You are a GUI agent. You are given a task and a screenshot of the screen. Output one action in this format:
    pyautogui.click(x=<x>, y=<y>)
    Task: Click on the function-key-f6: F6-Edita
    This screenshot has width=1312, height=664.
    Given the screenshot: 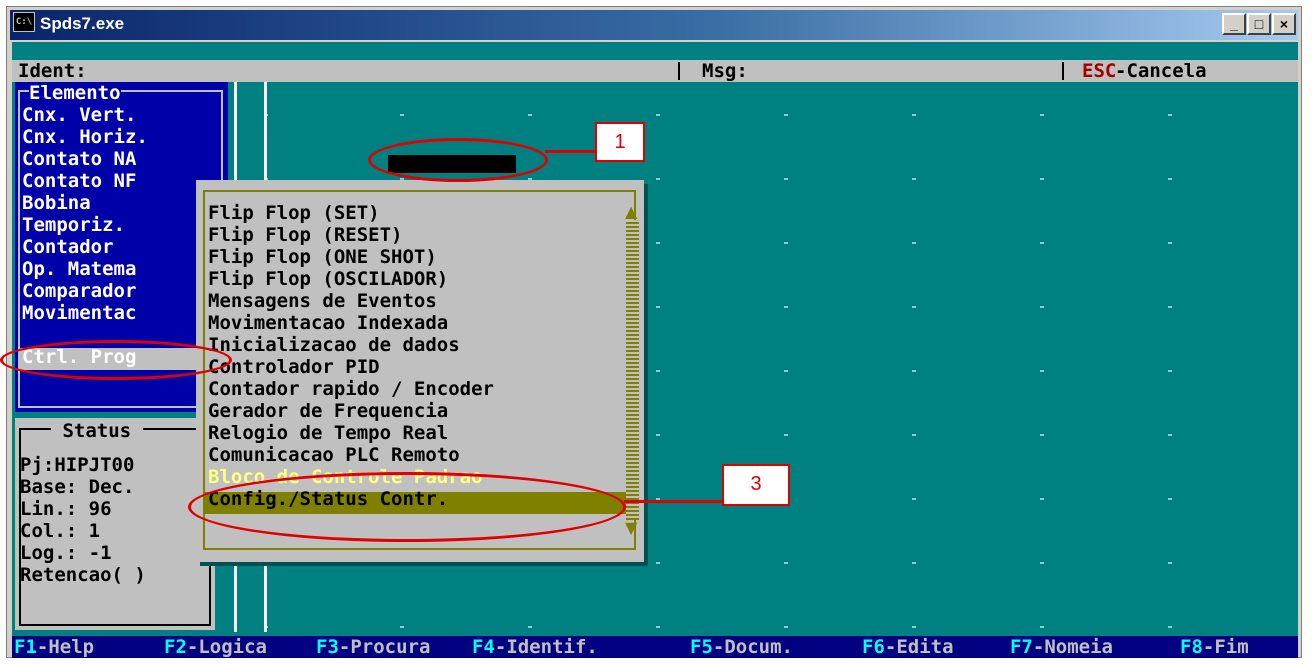 What is the action you would take?
    pyautogui.click(x=908, y=647)
    